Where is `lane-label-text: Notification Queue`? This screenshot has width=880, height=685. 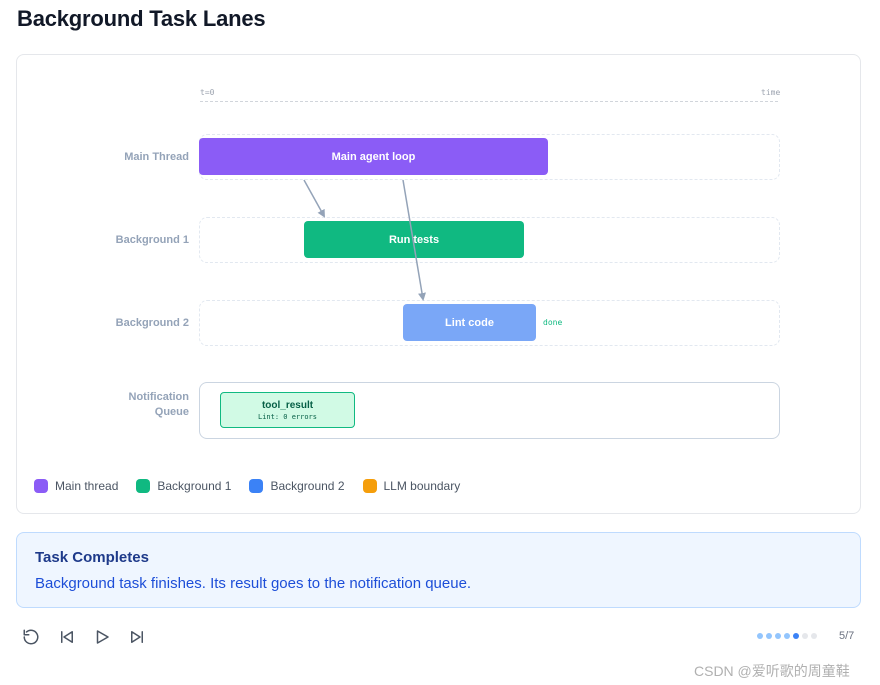
lane-label-text: Notification Queue is located at coordinates (159, 404).